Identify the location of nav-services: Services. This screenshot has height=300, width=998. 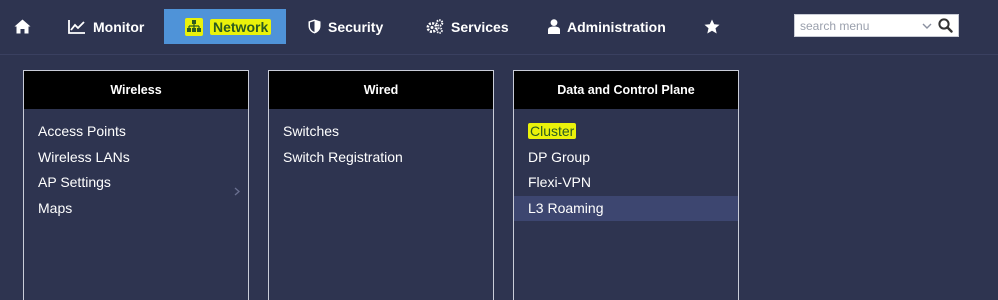
(467, 26).